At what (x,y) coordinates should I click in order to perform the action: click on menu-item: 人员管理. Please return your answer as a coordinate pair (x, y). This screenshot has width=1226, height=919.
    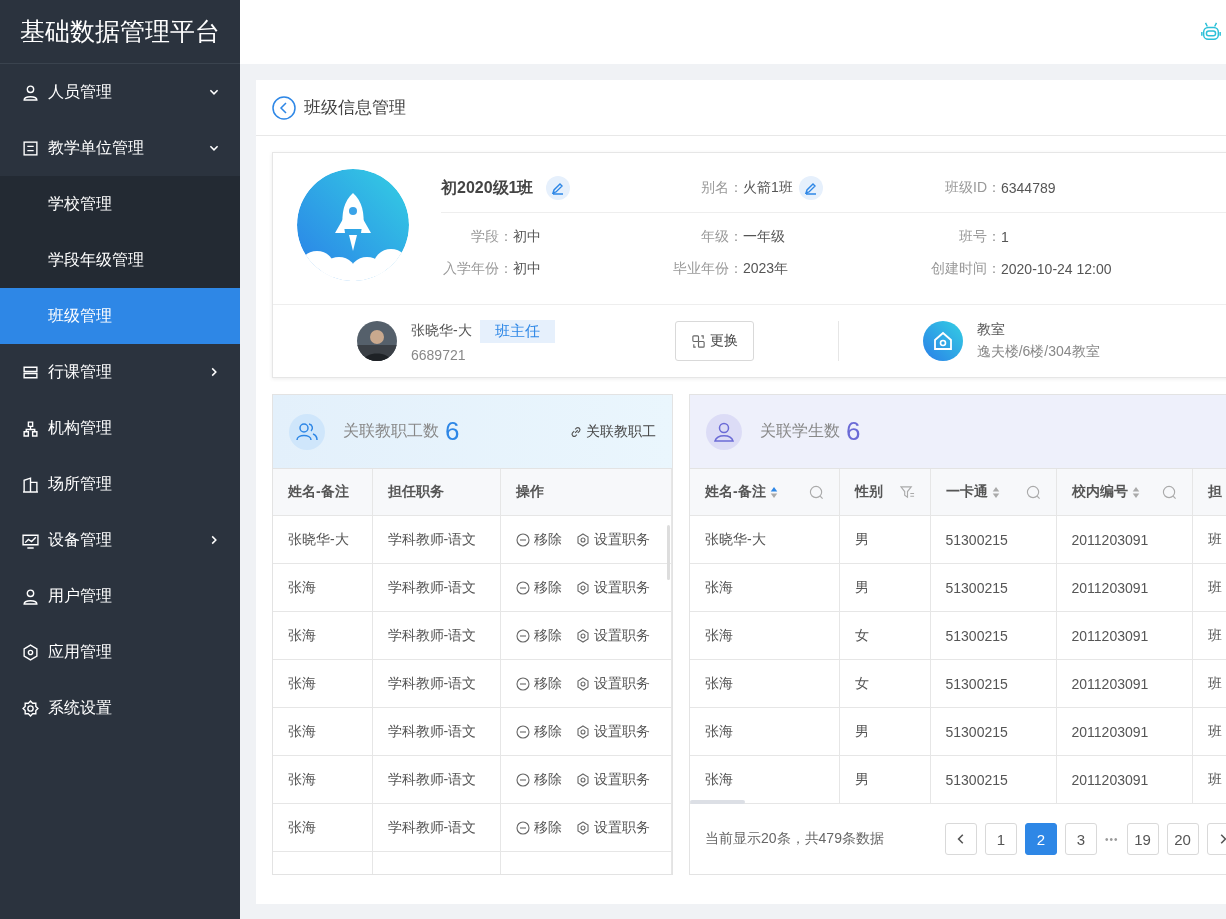
    Looking at the image, I should click on (120, 92).